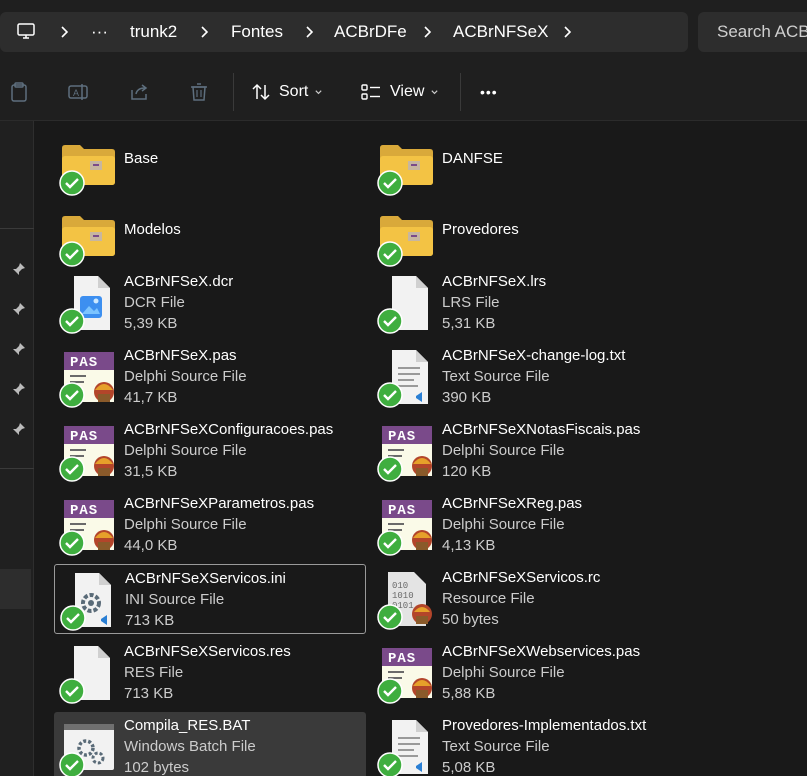 The height and width of the screenshot is (776, 807). Describe the element at coordinates (210, 163) in the screenshot. I see `folder-item: Base` at that location.